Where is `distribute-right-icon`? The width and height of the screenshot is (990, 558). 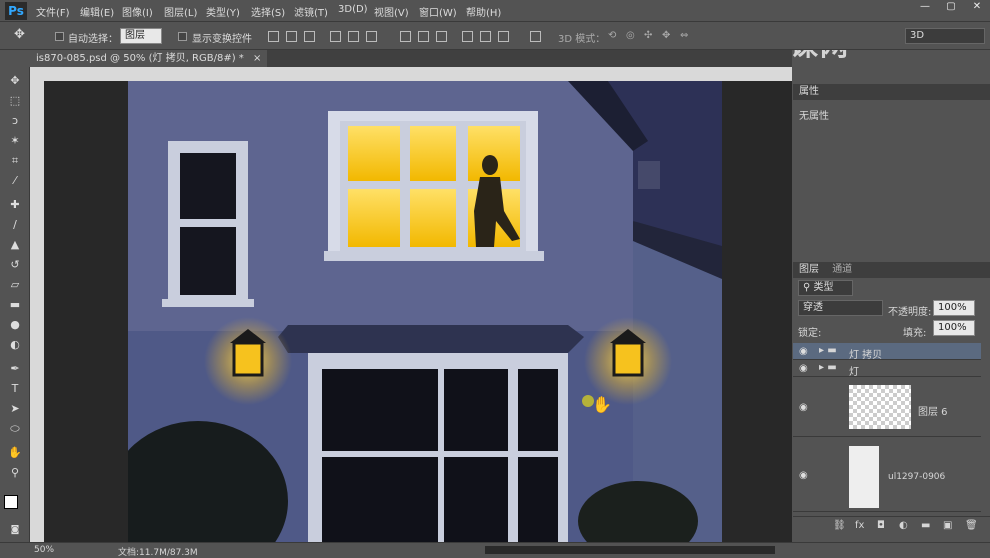 distribute-right-icon is located at coordinates (503, 36).